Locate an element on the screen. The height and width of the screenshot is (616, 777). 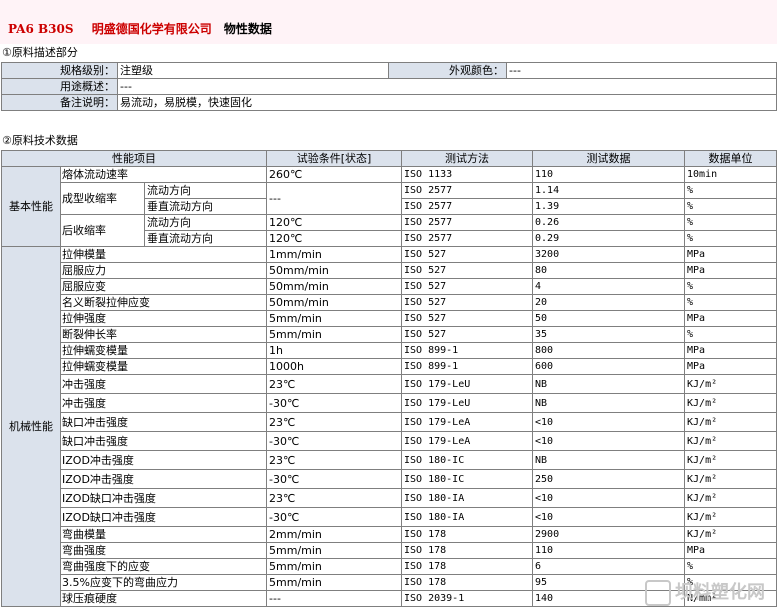
table-row: 弯曲强度 5mm/min ISO 178 110 MPa is located at coordinates (389, 550).